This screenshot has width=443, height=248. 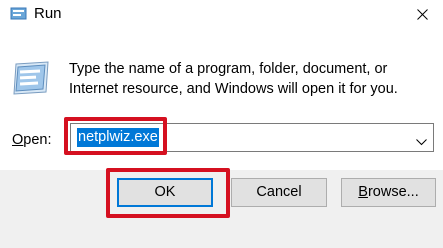 What do you see at coordinates (421, 142) in the screenshot?
I see `chevron-down-icon` at bounding box center [421, 142].